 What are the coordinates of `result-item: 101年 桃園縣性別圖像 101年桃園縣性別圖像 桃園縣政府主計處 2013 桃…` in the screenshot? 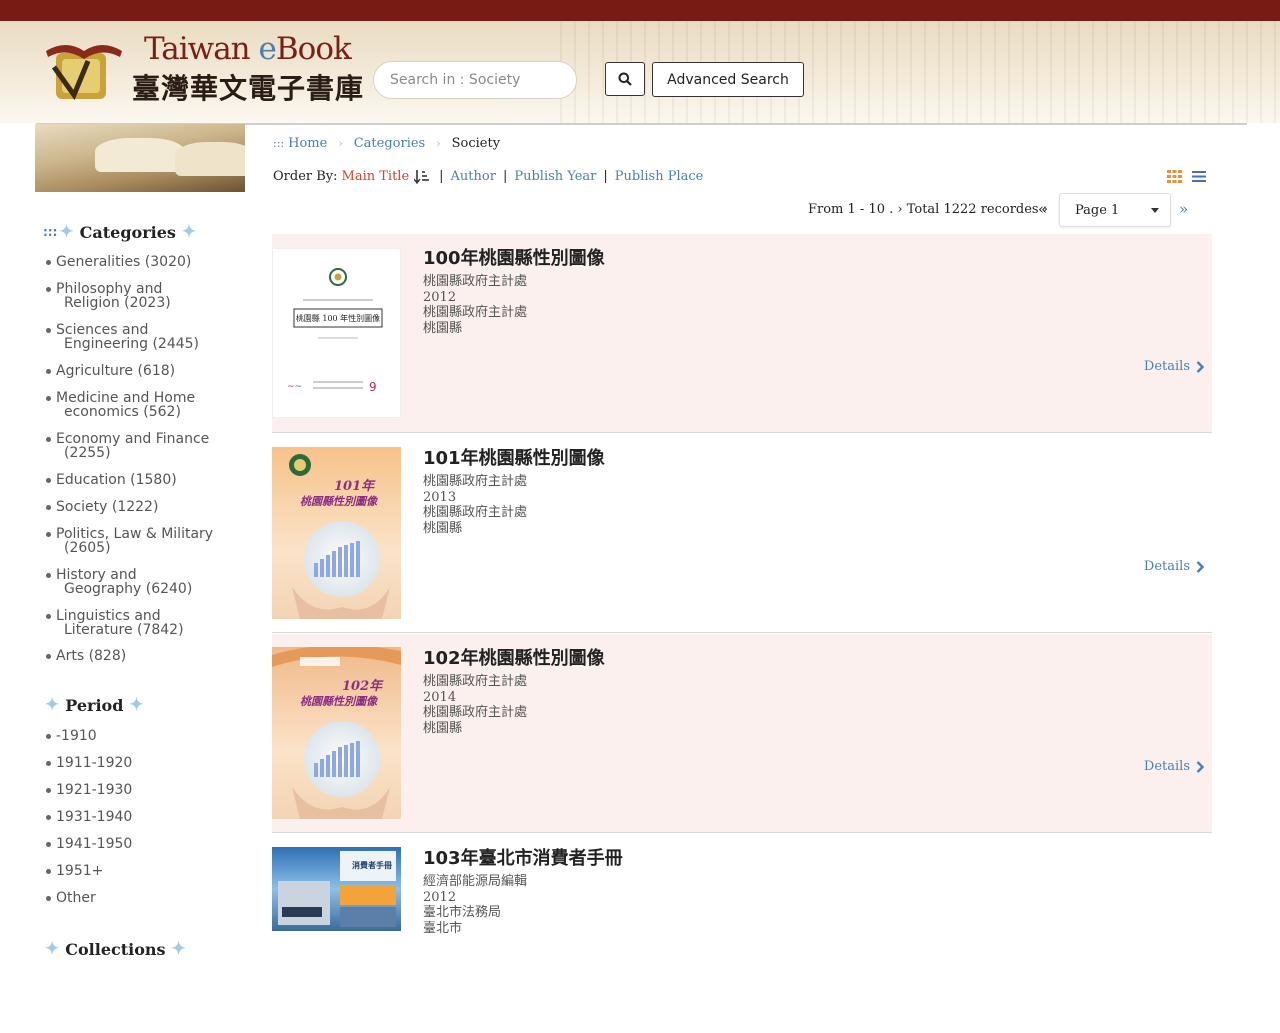 It's located at (742, 533).